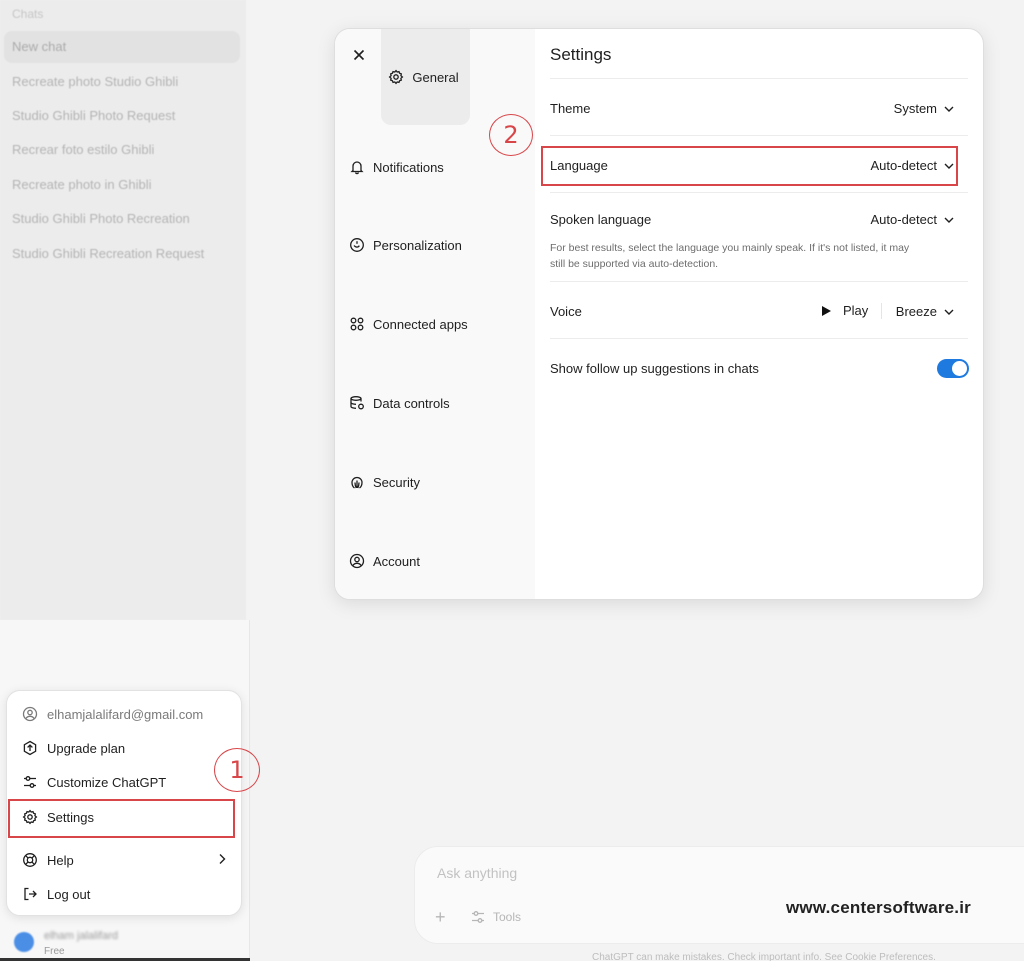  What do you see at coordinates (570, 108) in the screenshot?
I see `theme-label: Theme` at bounding box center [570, 108].